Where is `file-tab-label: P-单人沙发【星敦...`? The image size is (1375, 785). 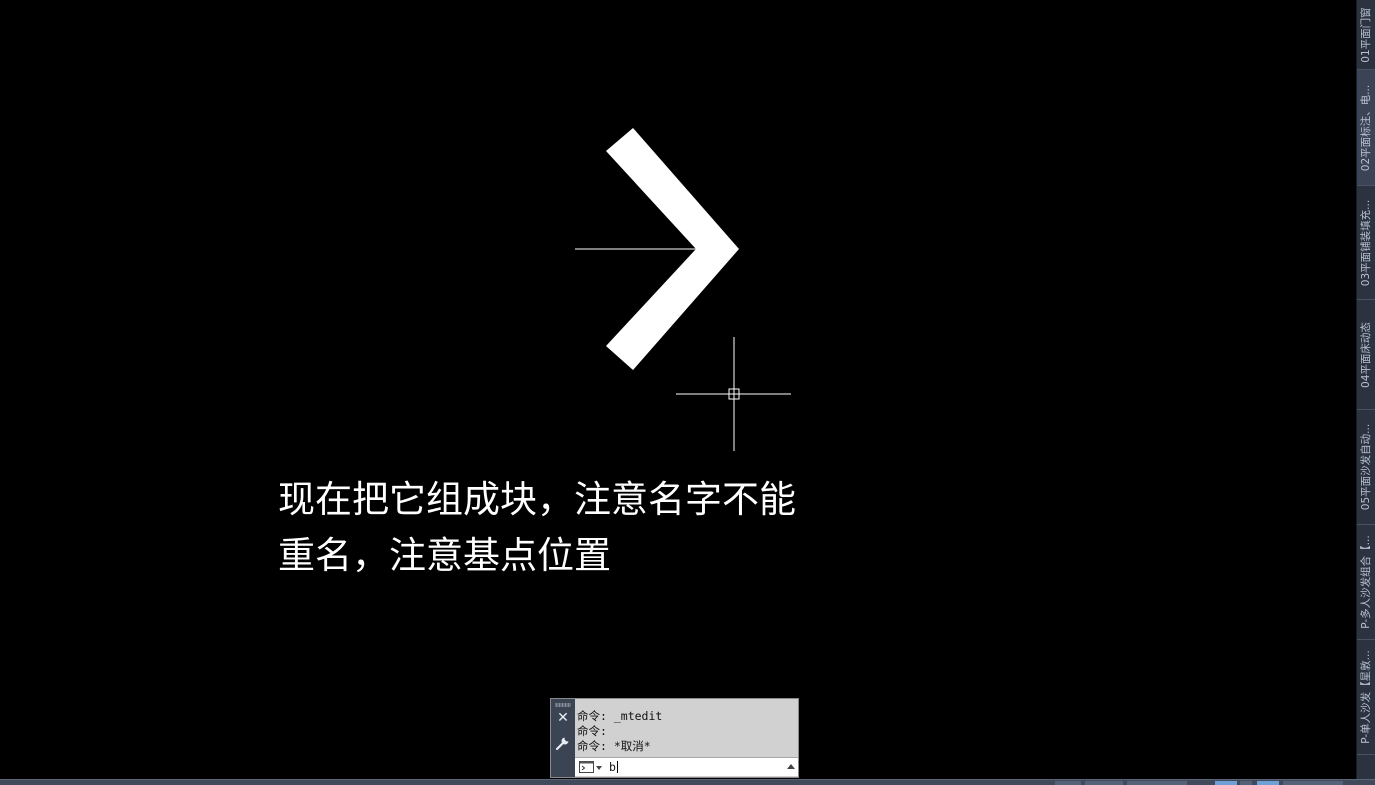
file-tab-label: P-单人沙发【星敦... is located at coordinates (1366, 697).